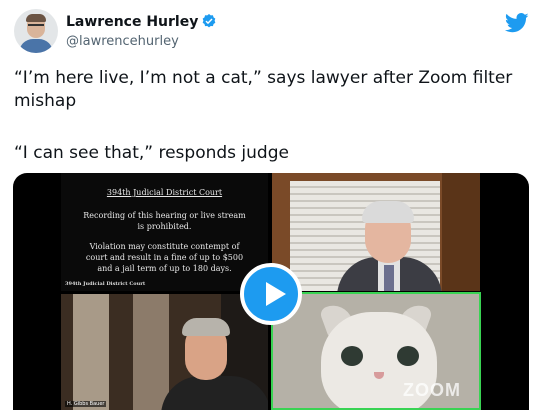  What do you see at coordinates (45, 101) in the screenshot?
I see `tweet-text-line-2: mishap` at bounding box center [45, 101].